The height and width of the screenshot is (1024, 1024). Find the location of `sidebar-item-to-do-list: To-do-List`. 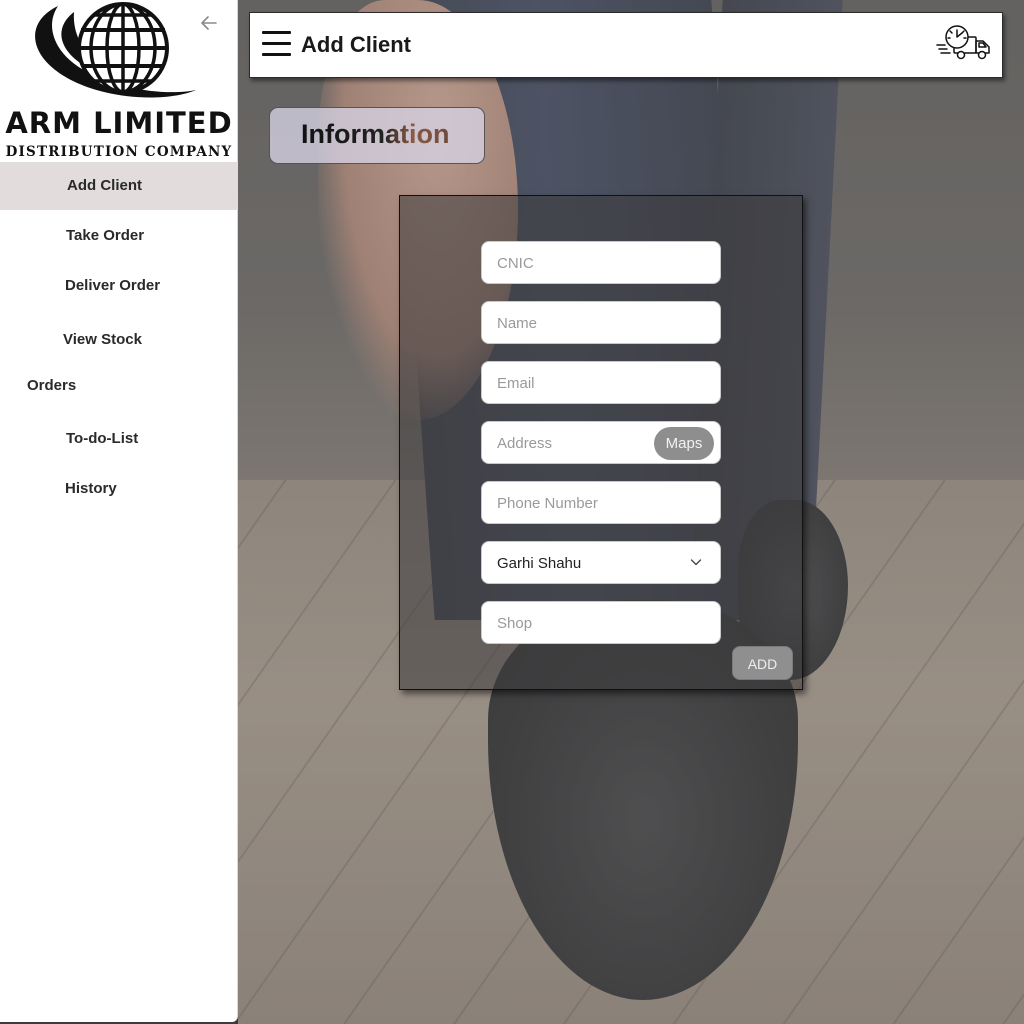

sidebar-item-to-do-list: To-do-List is located at coordinates (119, 439).